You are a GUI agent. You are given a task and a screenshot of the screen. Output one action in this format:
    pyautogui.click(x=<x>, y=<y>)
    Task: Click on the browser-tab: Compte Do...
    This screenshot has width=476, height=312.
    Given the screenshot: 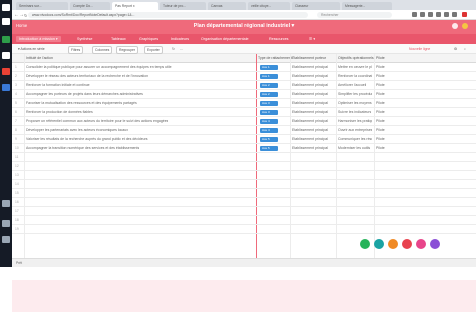 What is the action you would take?
    pyautogui.click(x=90, y=6)
    